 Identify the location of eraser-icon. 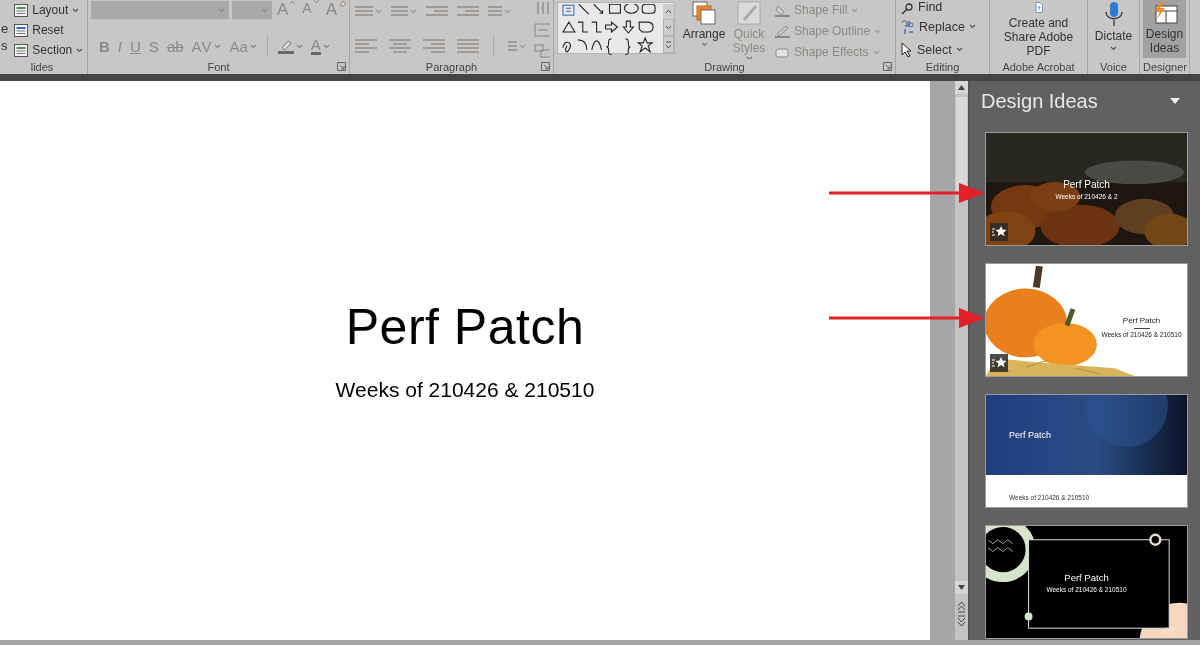
(342, 3).